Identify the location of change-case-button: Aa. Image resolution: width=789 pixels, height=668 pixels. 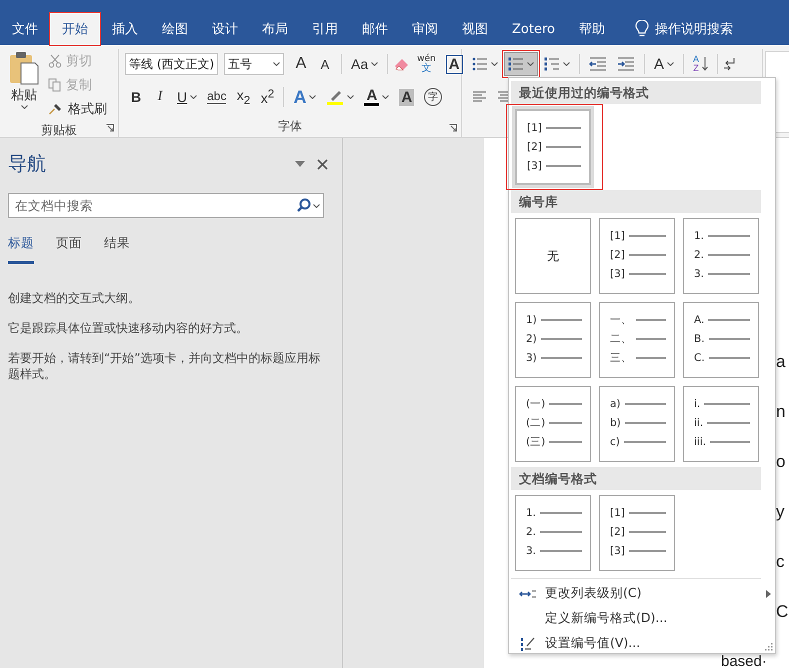
(364, 64).